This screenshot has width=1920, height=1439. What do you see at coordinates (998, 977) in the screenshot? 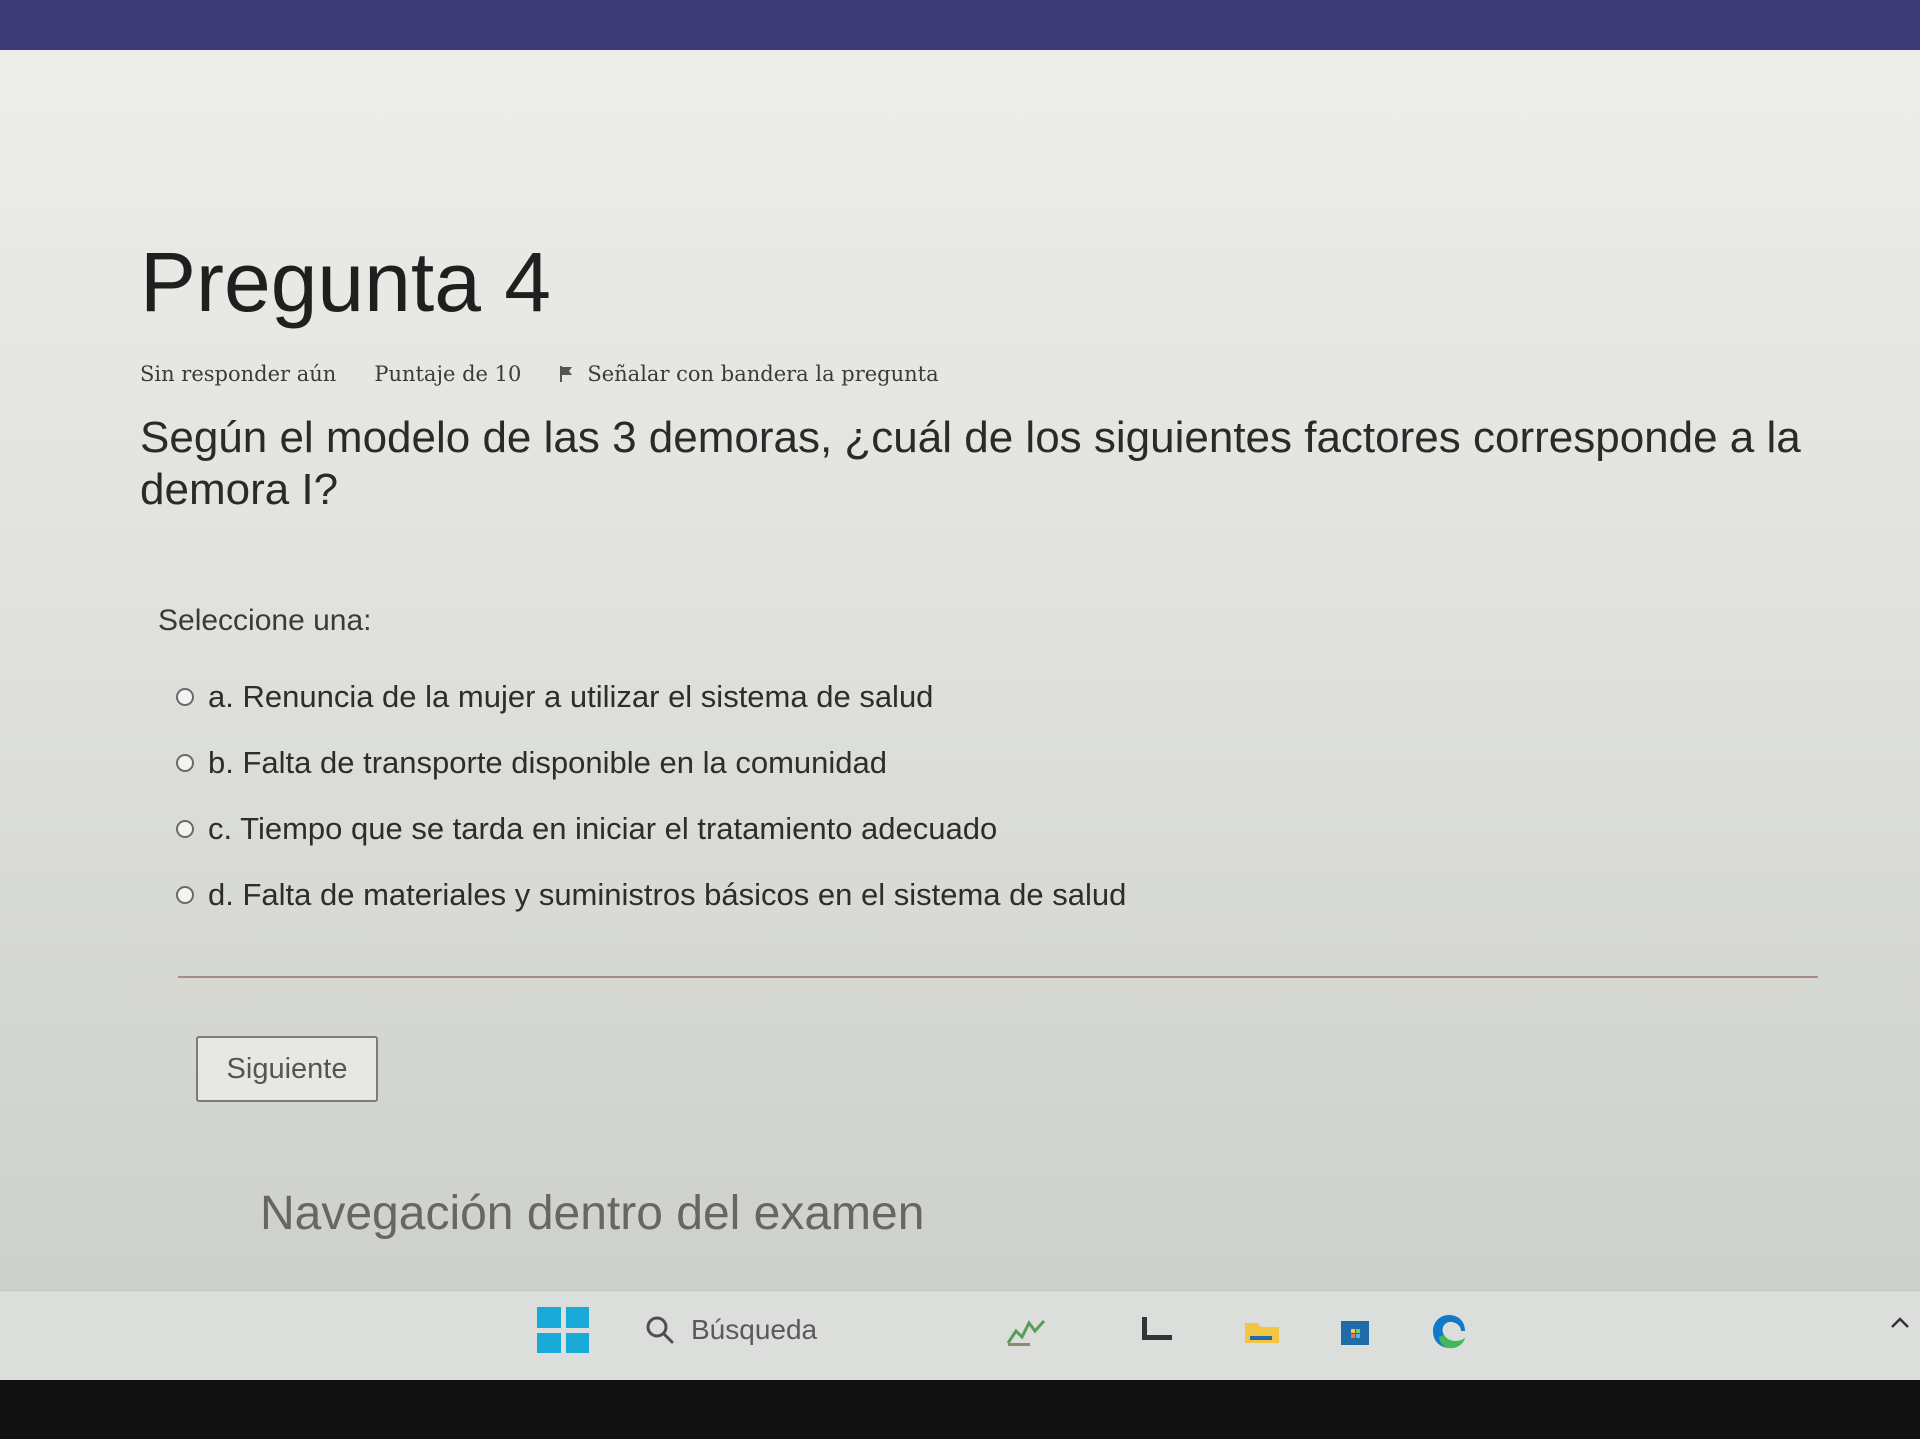
I see `section-divider` at bounding box center [998, 977].